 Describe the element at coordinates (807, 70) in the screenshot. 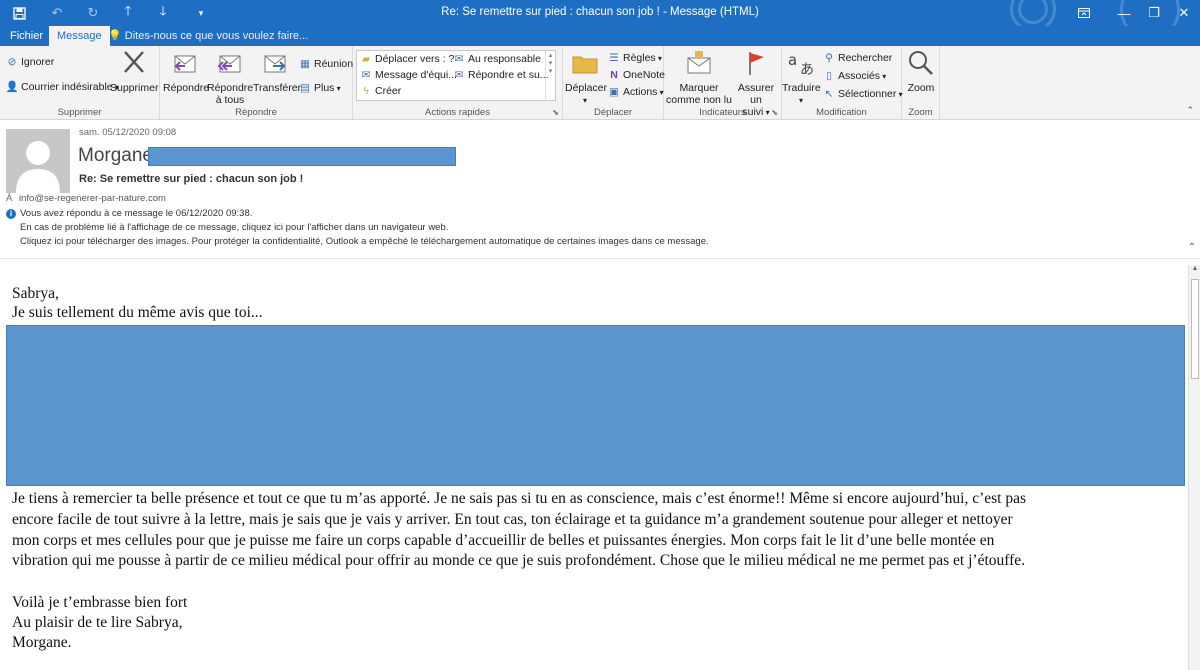

I see `svg-text: あ` at that location.